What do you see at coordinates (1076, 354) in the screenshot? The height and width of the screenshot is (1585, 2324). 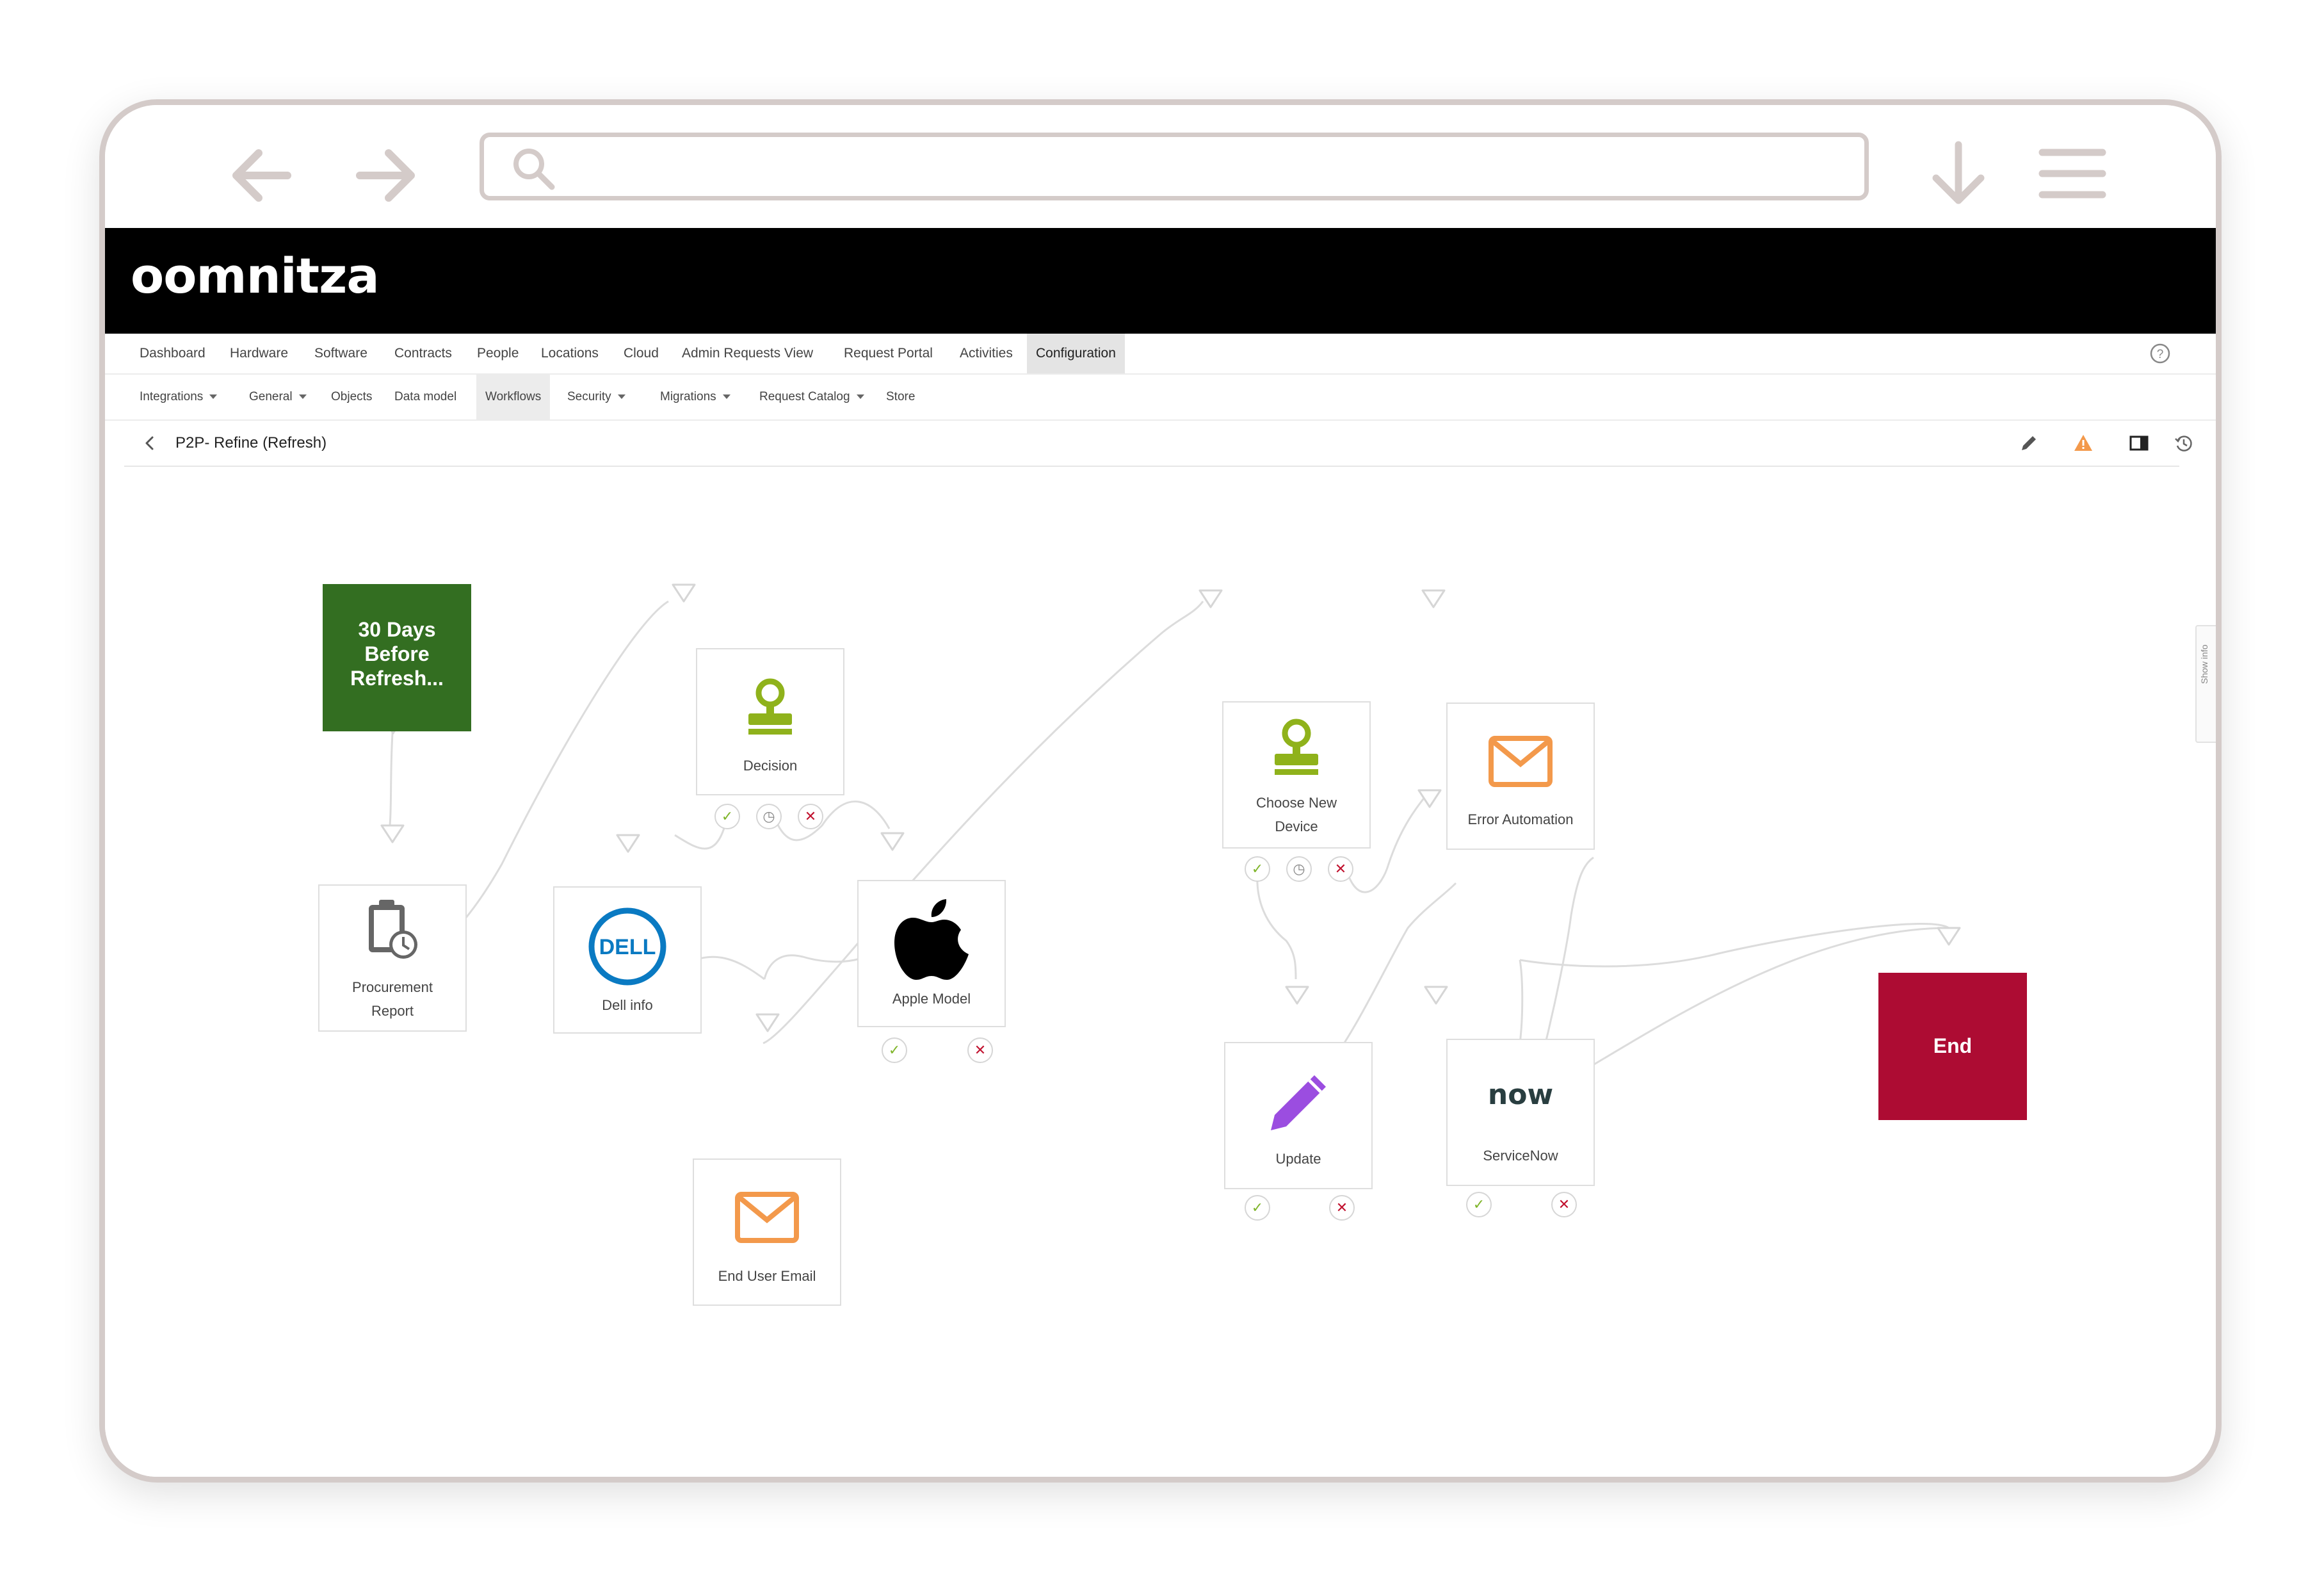 I see `menu-item-configuration: Configuration` at bounding box center [1076, 354].